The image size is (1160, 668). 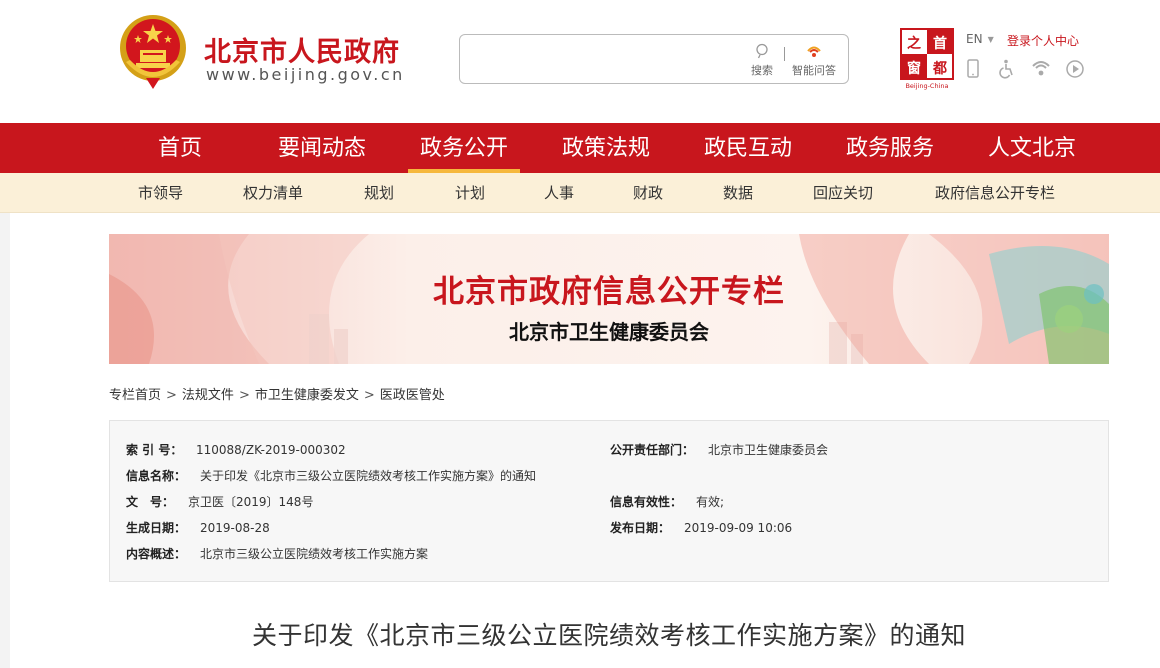 I want to click on play-icon, so click(x=1075, y=69).